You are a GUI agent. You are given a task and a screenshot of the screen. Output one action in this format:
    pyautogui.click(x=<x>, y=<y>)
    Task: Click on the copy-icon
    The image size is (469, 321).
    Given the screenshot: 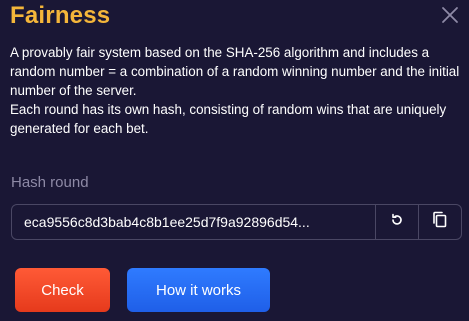 What is the action you would take?
    pyautogui.click(x=440, y=222)
    